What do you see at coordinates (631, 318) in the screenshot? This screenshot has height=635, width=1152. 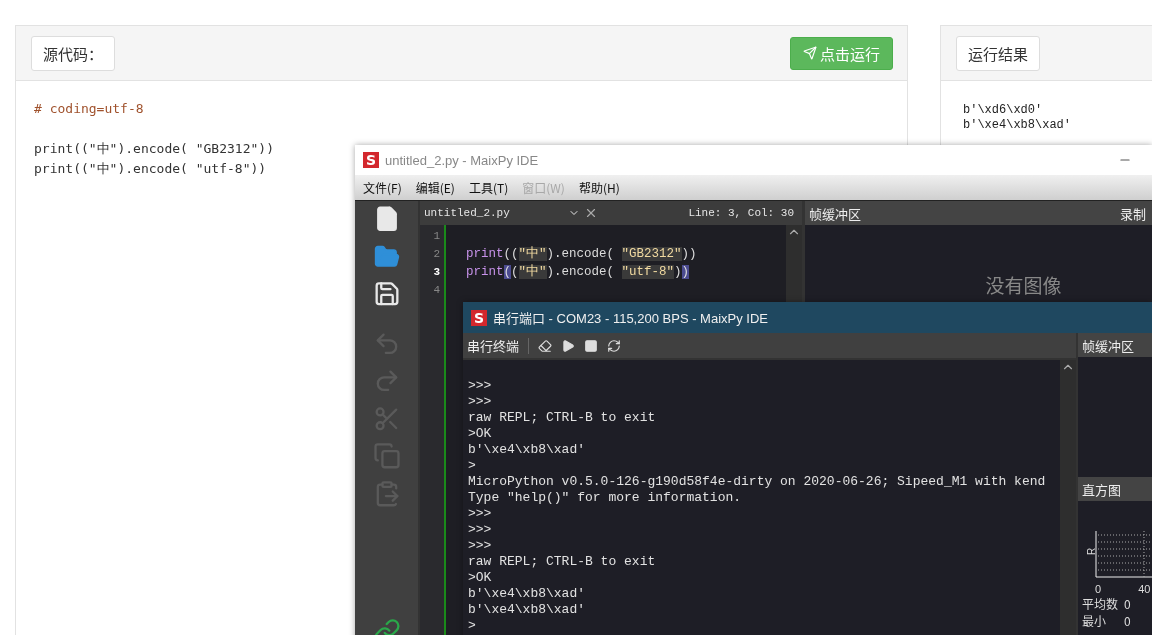 I see `window-title: 串行端口 - COM23 - 115,200 BPS - MaixPy IDE` at bounding box center [631, 318].